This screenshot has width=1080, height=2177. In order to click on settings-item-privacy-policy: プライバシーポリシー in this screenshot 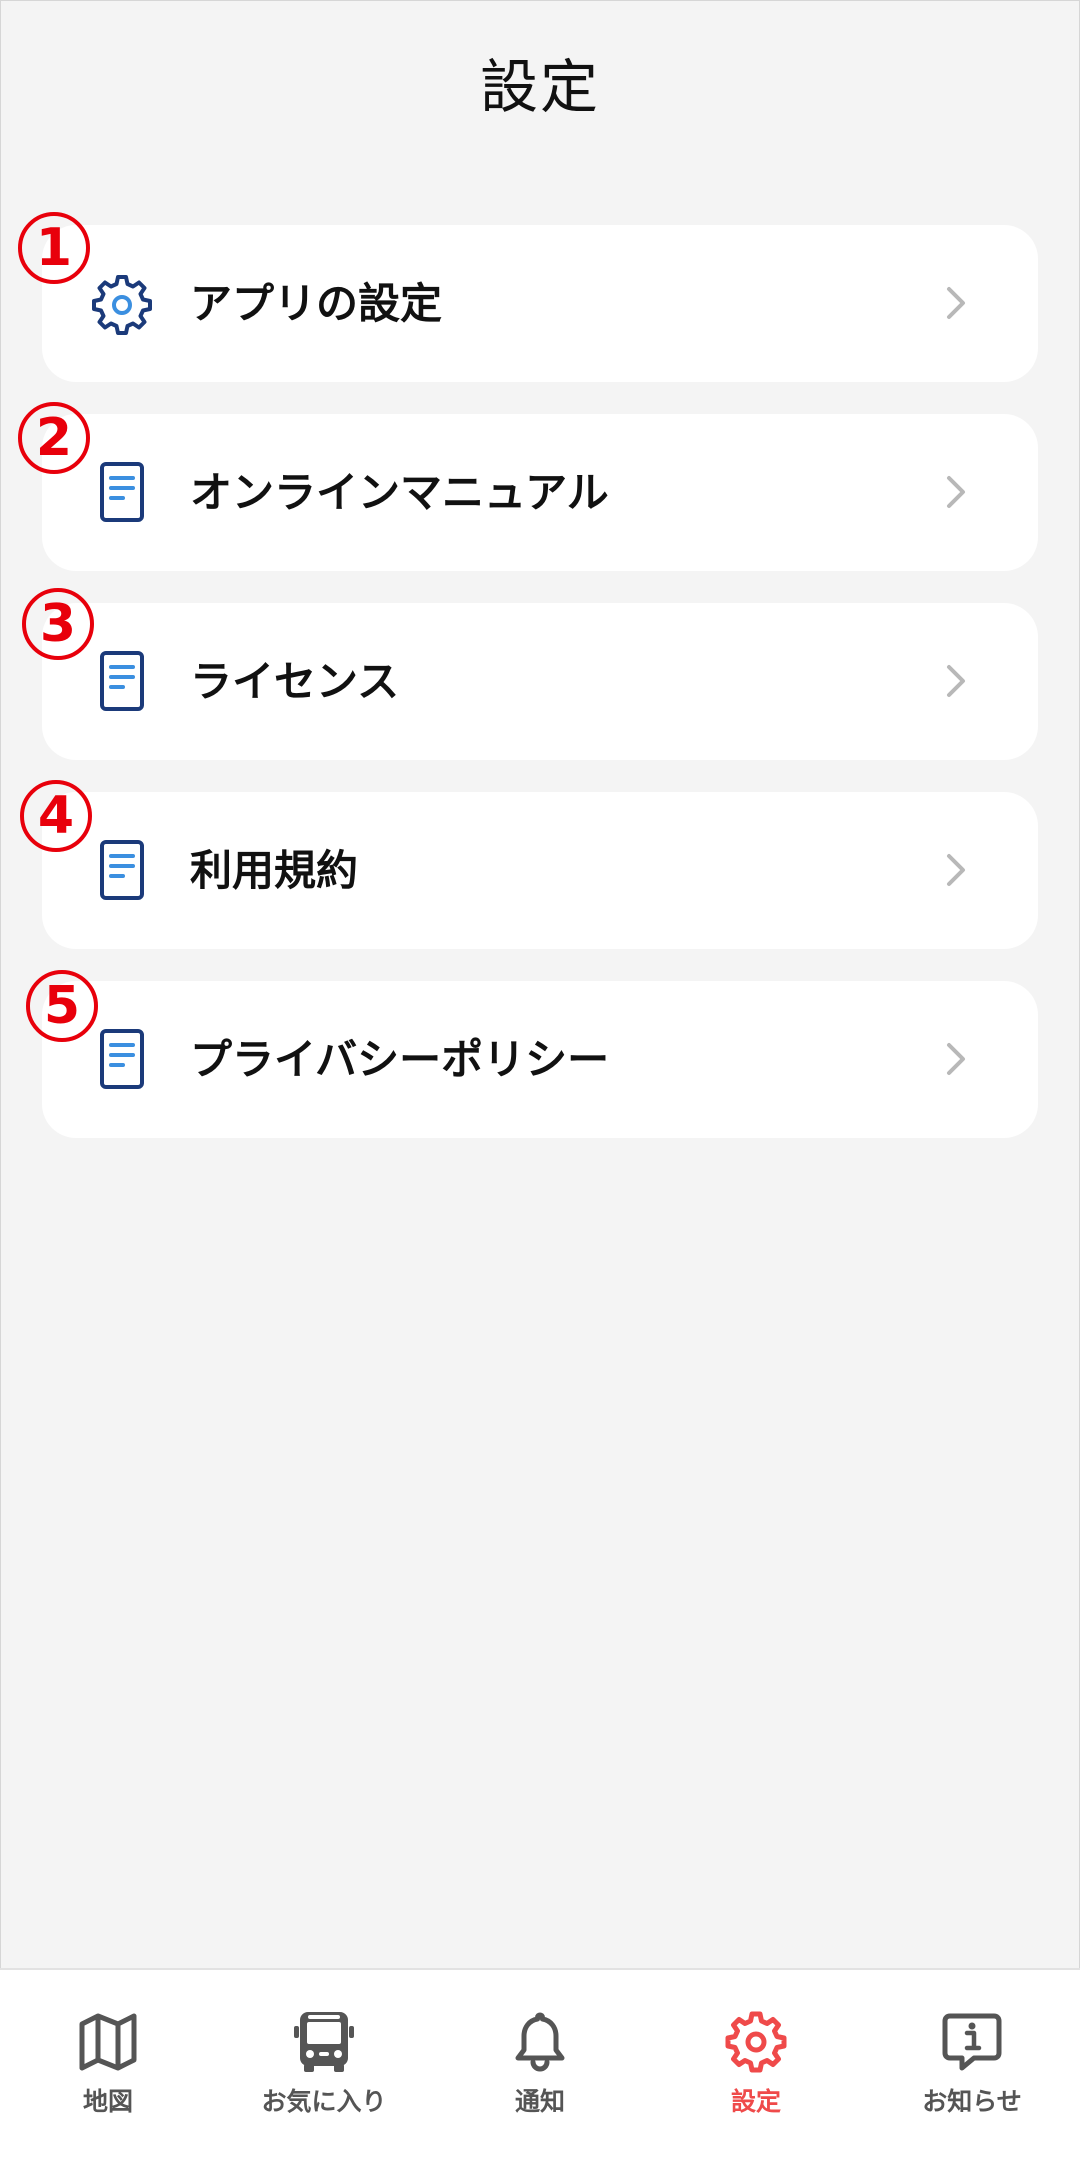, I will do `click(540, 1059)`.